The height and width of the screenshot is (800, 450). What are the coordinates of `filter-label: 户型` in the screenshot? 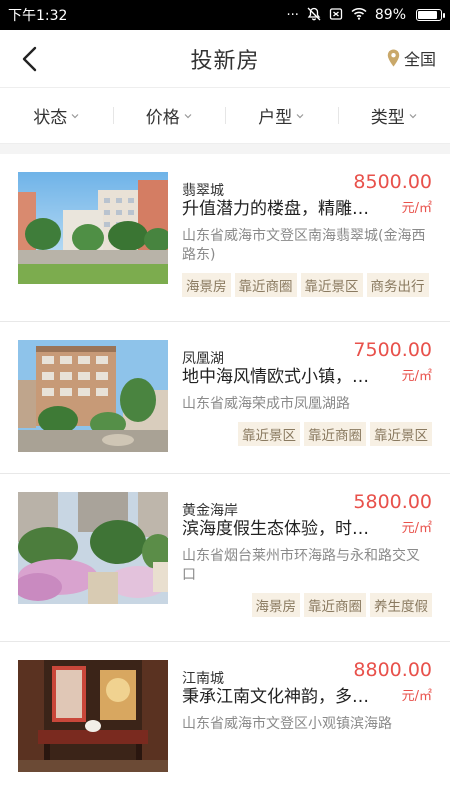 It's located at (275, 118).